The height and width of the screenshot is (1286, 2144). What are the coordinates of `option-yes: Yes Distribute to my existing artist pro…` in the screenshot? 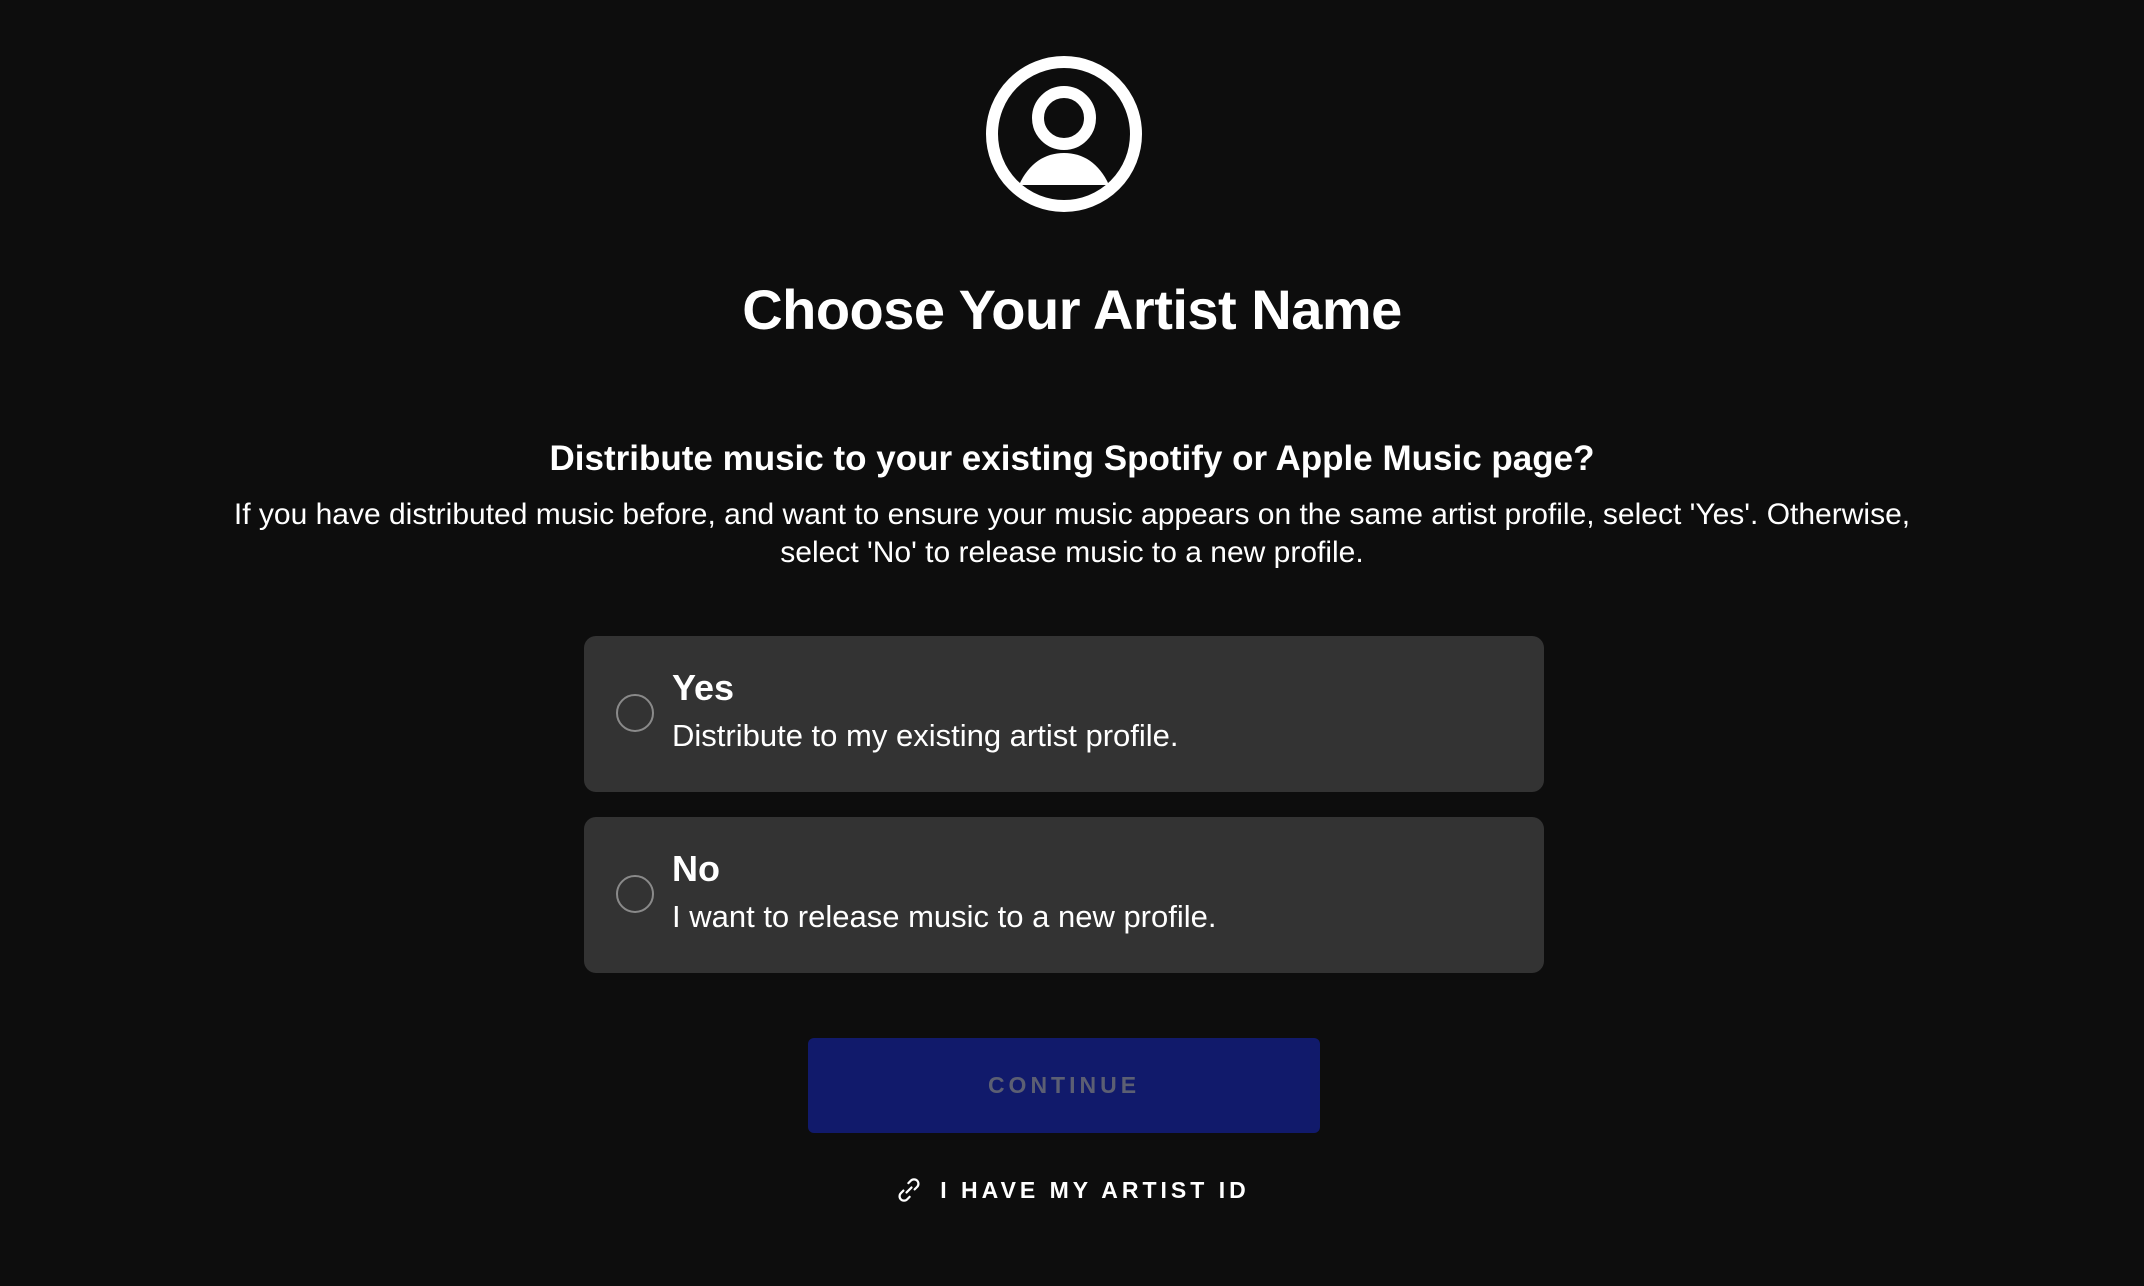 It's located at (1064, 714).